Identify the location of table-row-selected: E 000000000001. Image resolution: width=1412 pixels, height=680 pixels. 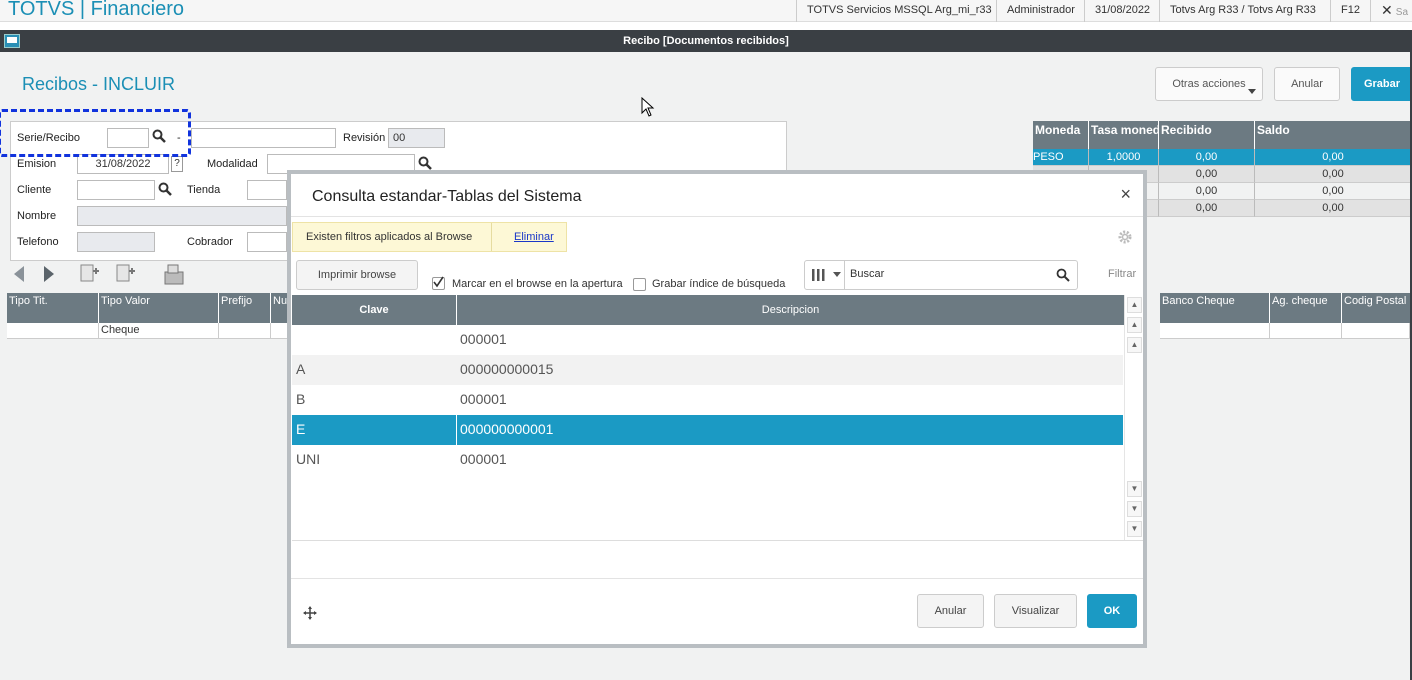
(707, 430).